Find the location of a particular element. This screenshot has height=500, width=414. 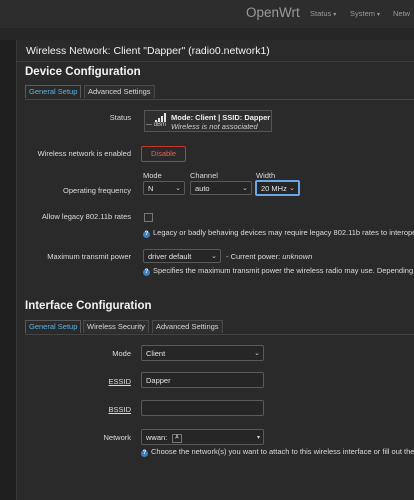

network-wifi-icon: ᴬ is located at coordinates (177, 438).